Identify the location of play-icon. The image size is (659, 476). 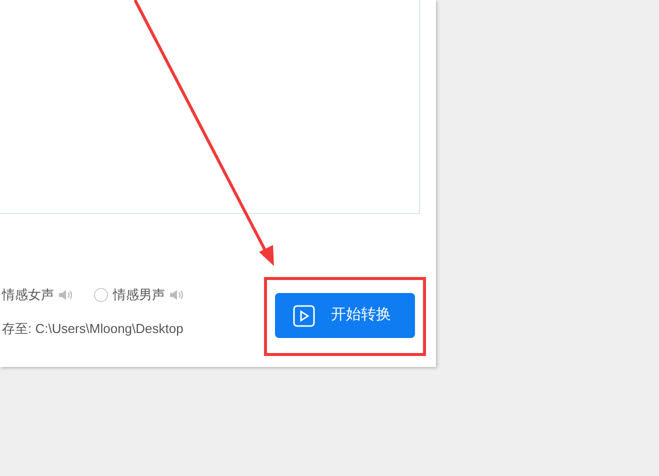
(304, 315).